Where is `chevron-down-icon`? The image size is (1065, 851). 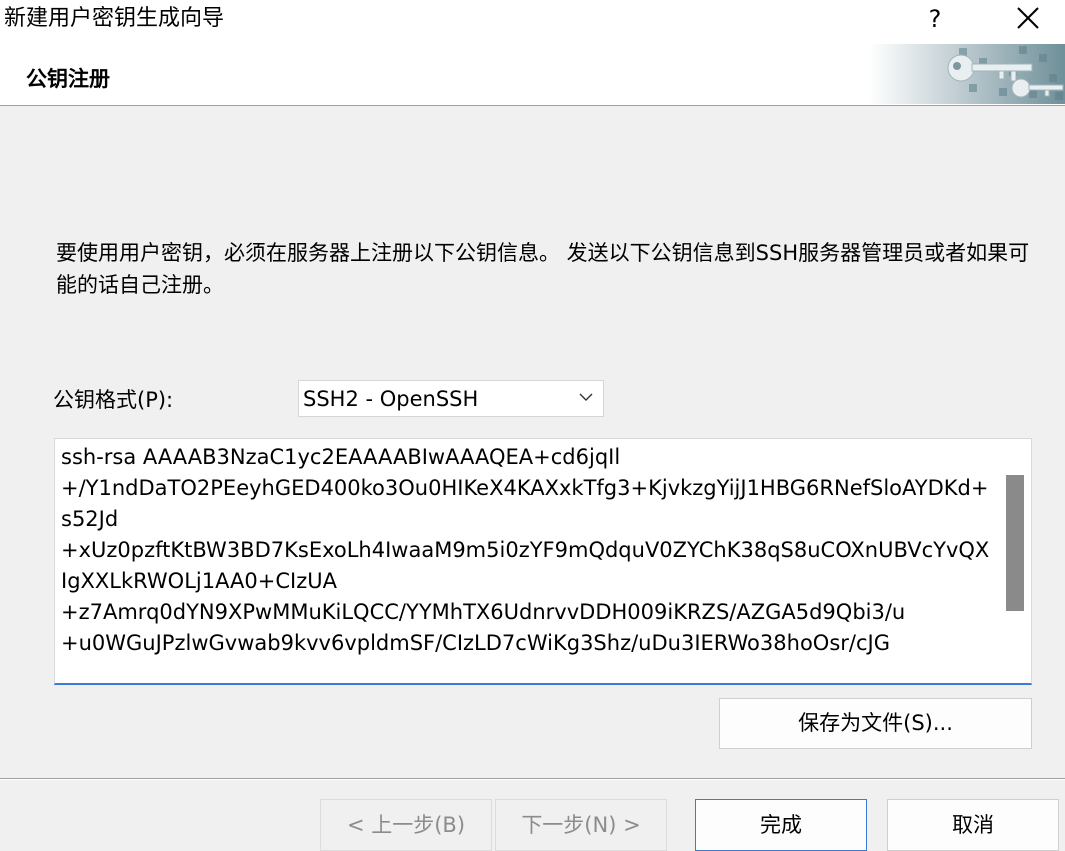
chevron-down-icon is located at coordinates (586, 397).